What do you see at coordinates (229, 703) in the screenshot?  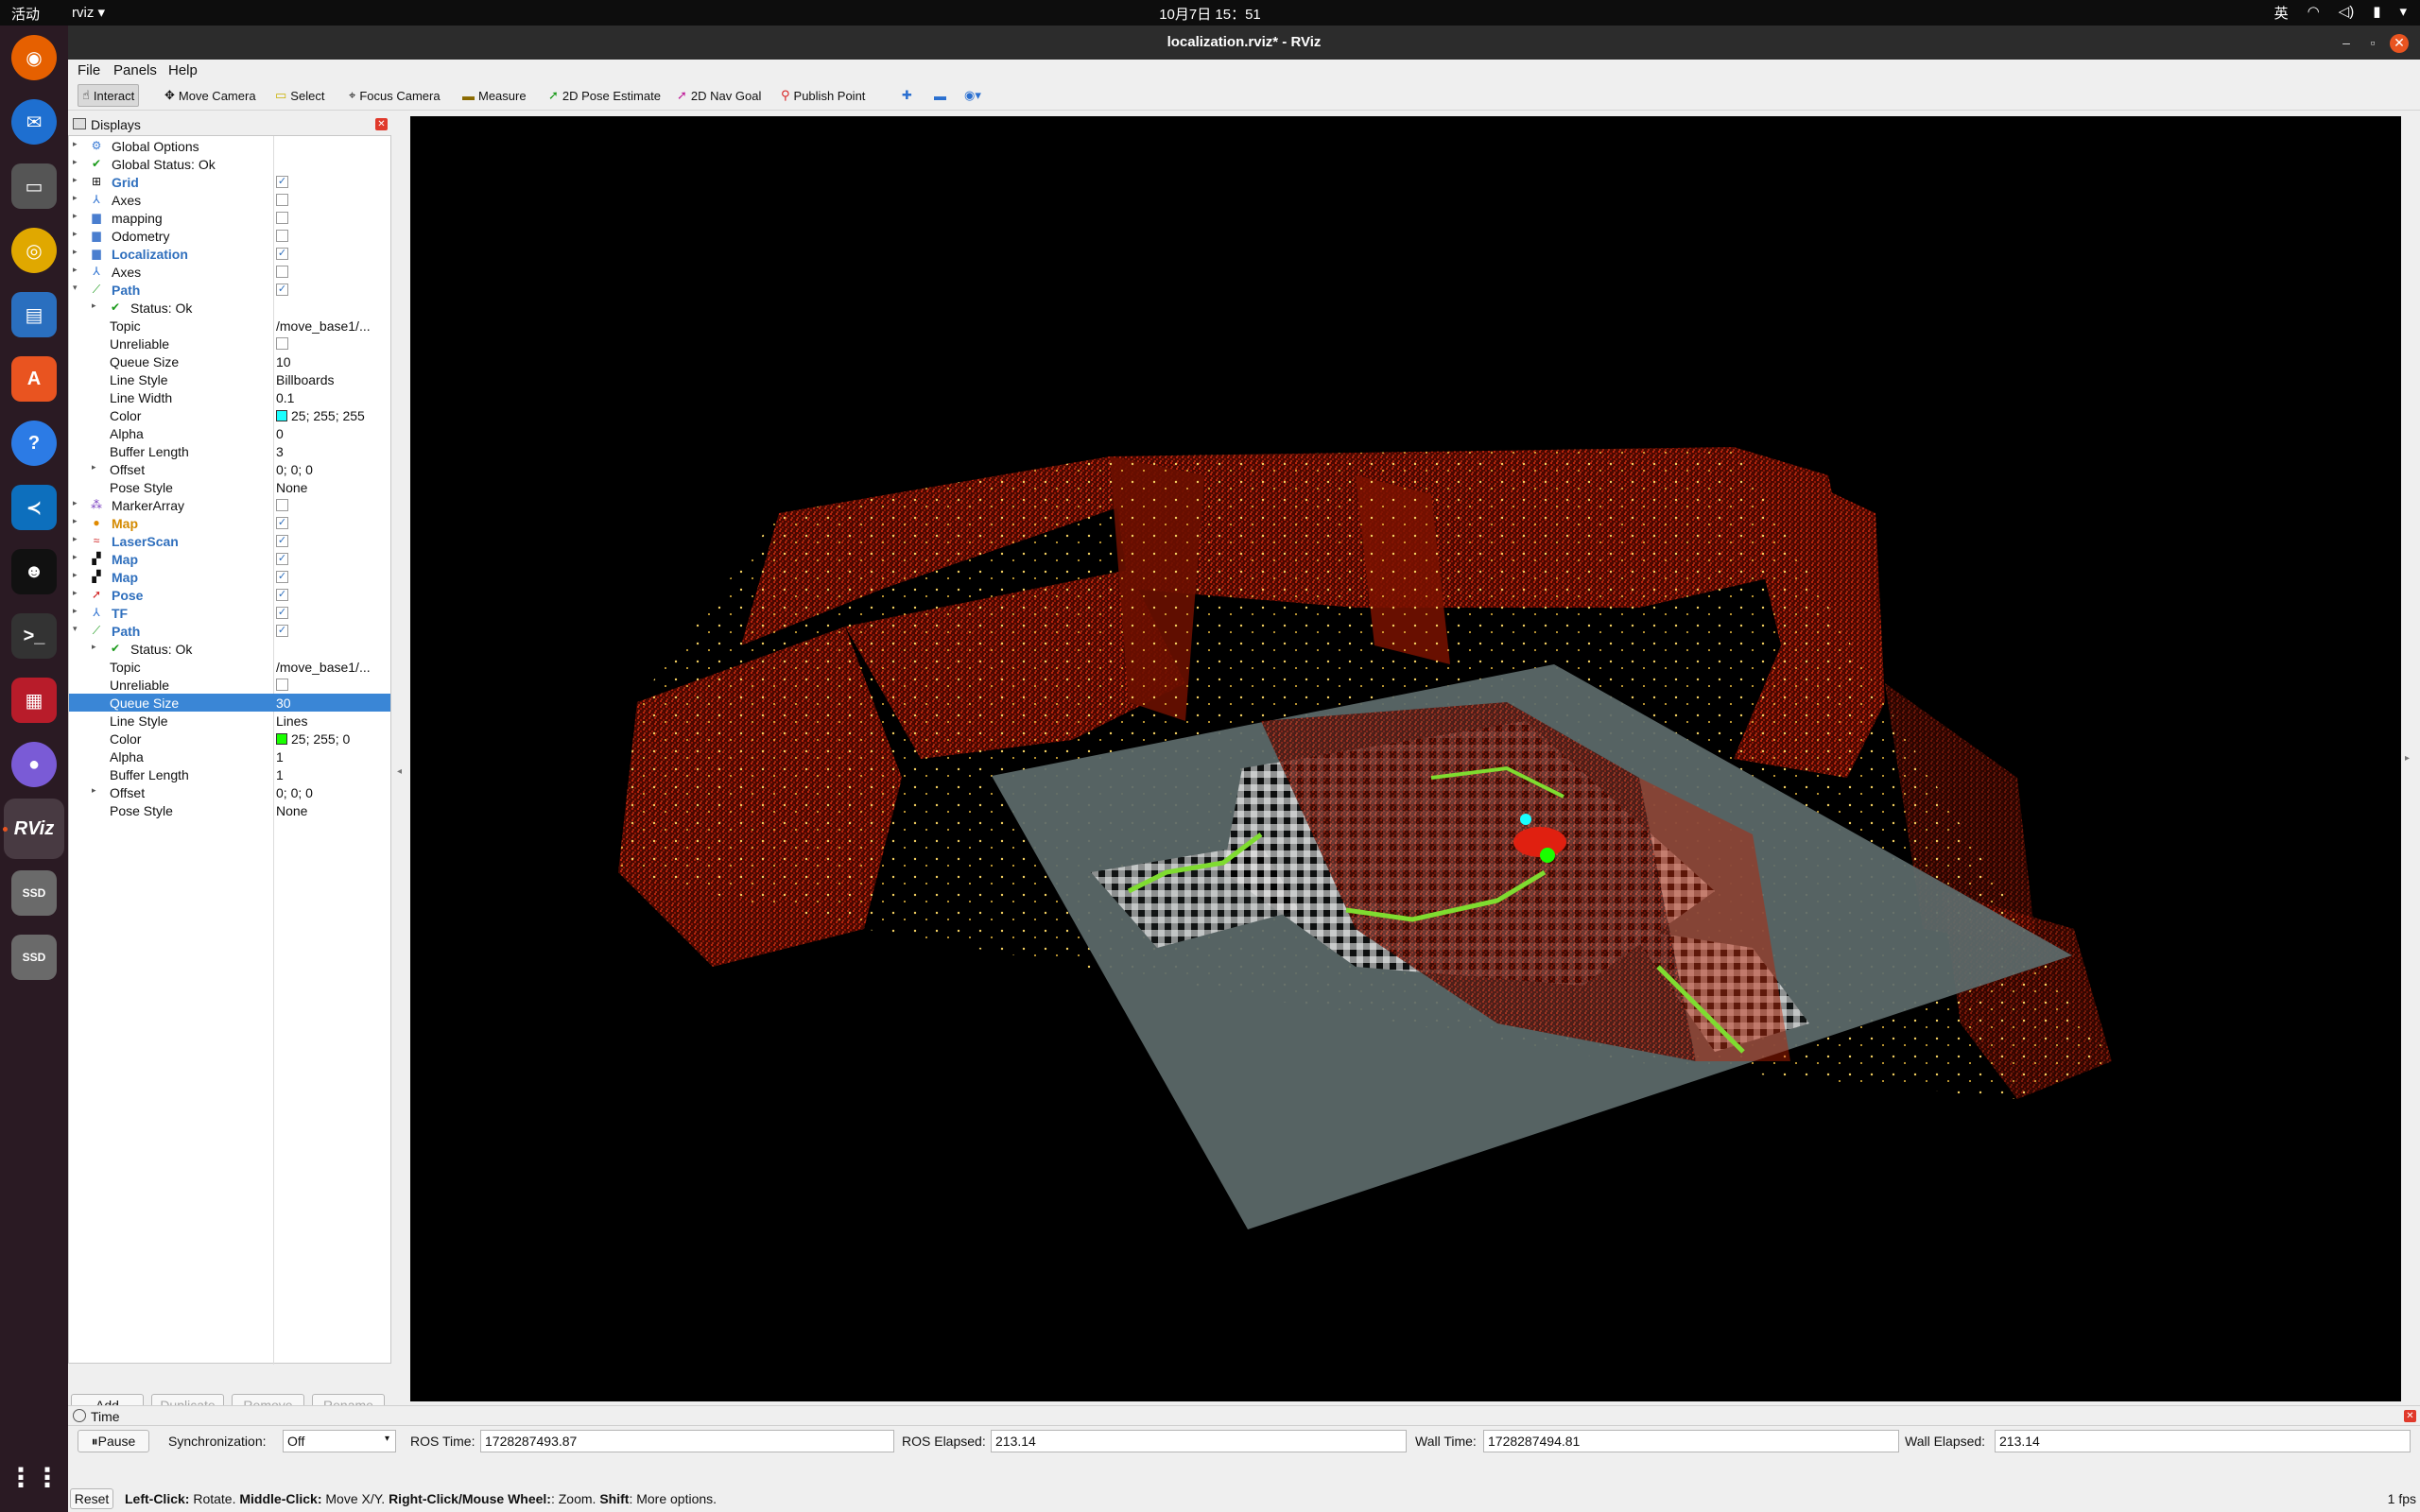 I see `tree-row-property-selected: Queue Size 30` at bounding box center [229, 703].